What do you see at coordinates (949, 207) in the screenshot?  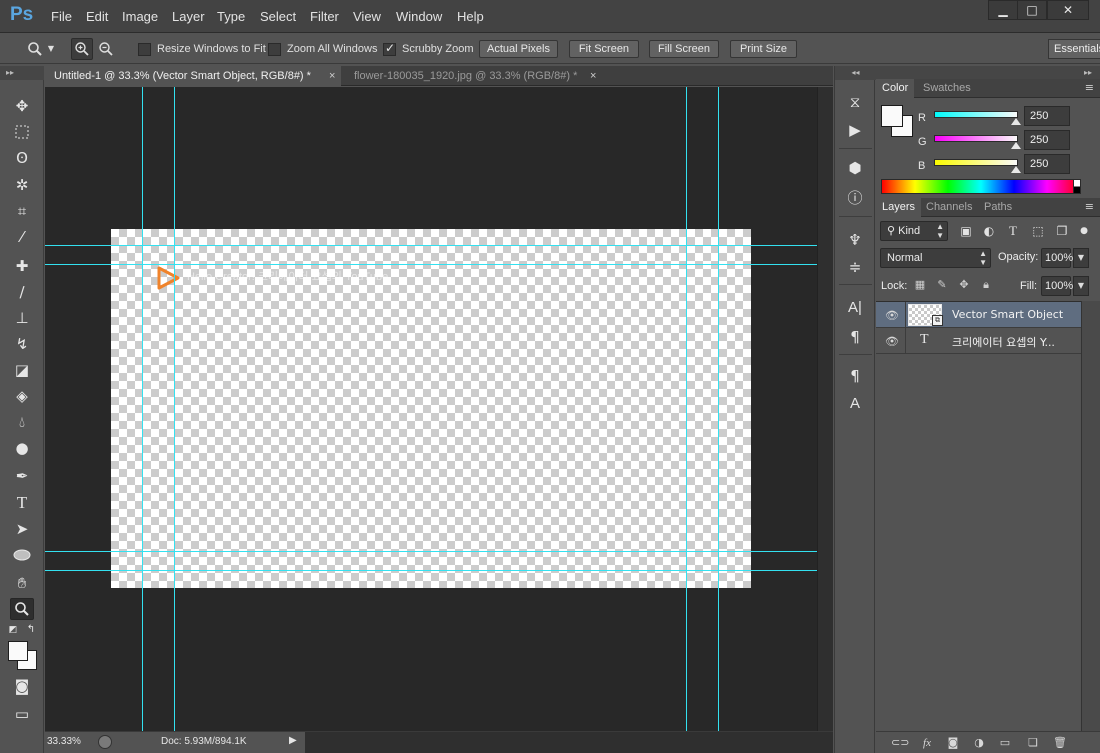 I see `tab-channels: Channels` at bounding box center [949, 207].